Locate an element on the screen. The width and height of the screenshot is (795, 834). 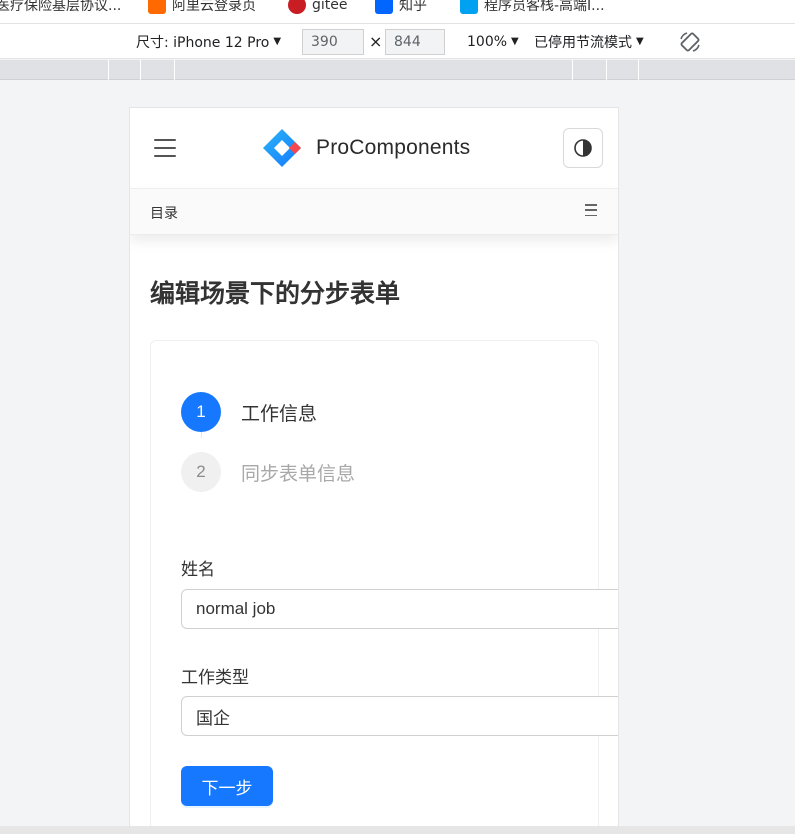
name-input: normal job is located at coordinates (399, 609).